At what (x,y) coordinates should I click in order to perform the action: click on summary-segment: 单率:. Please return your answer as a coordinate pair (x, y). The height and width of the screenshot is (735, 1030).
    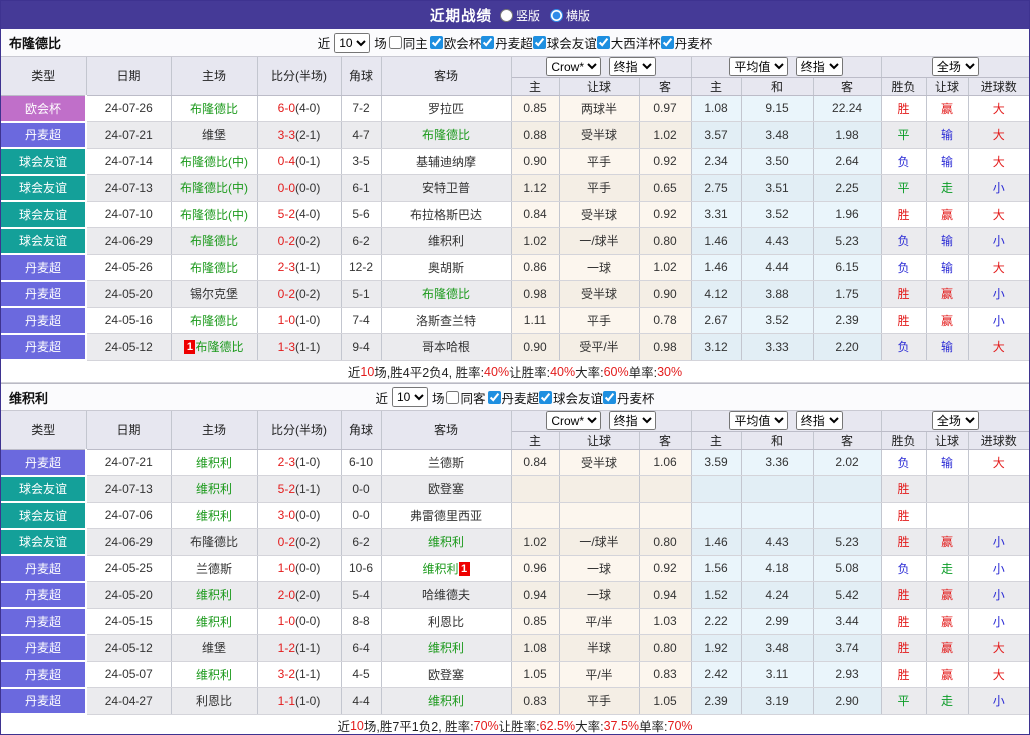
    Looking at the image, I should click on (643, 373).